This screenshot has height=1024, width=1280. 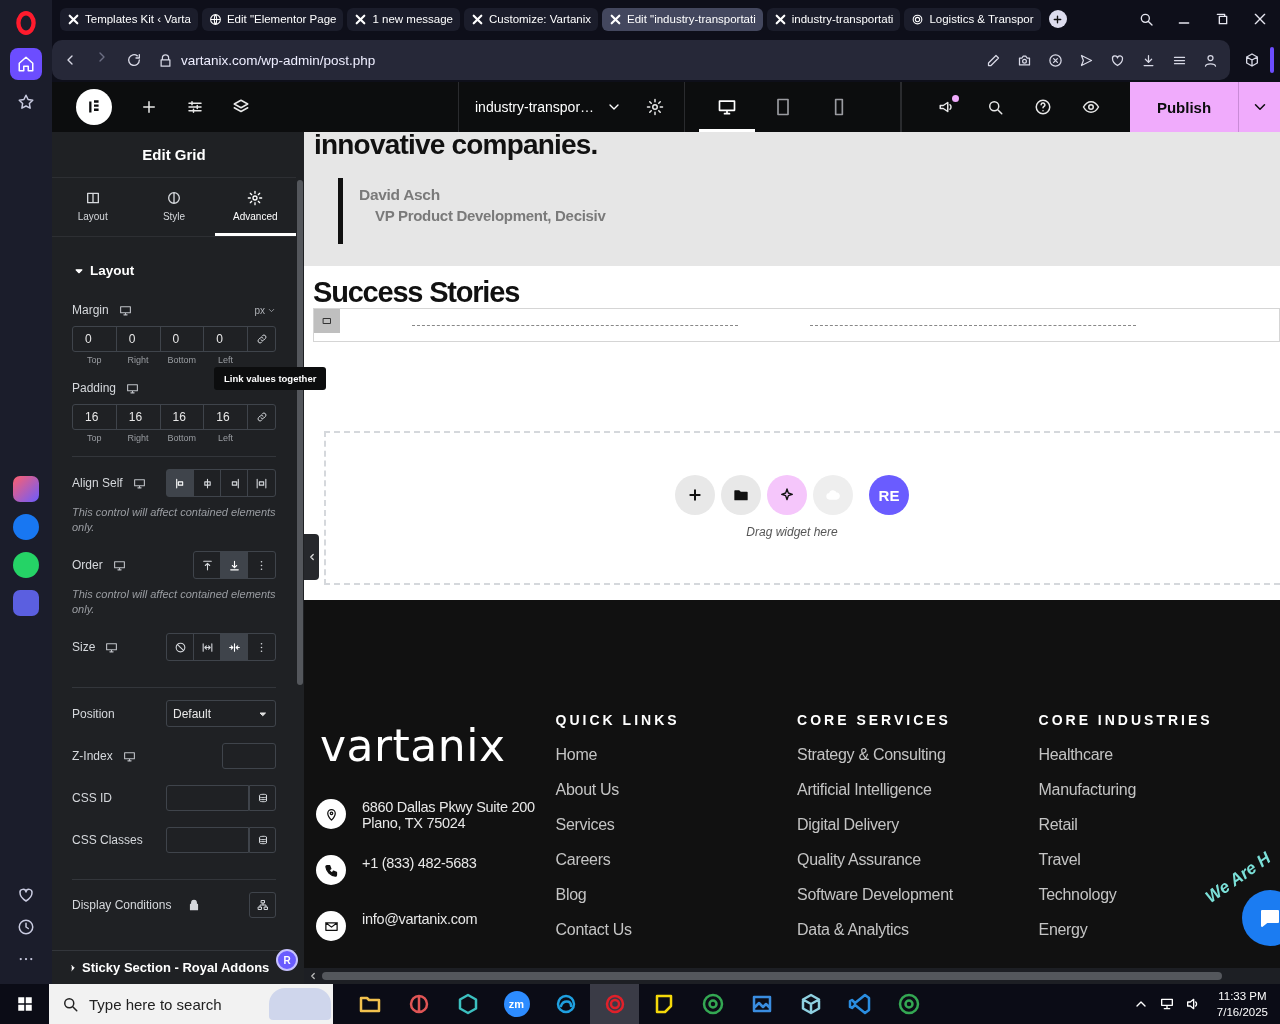 I want to click on home-button, so click(x=26, y=64).